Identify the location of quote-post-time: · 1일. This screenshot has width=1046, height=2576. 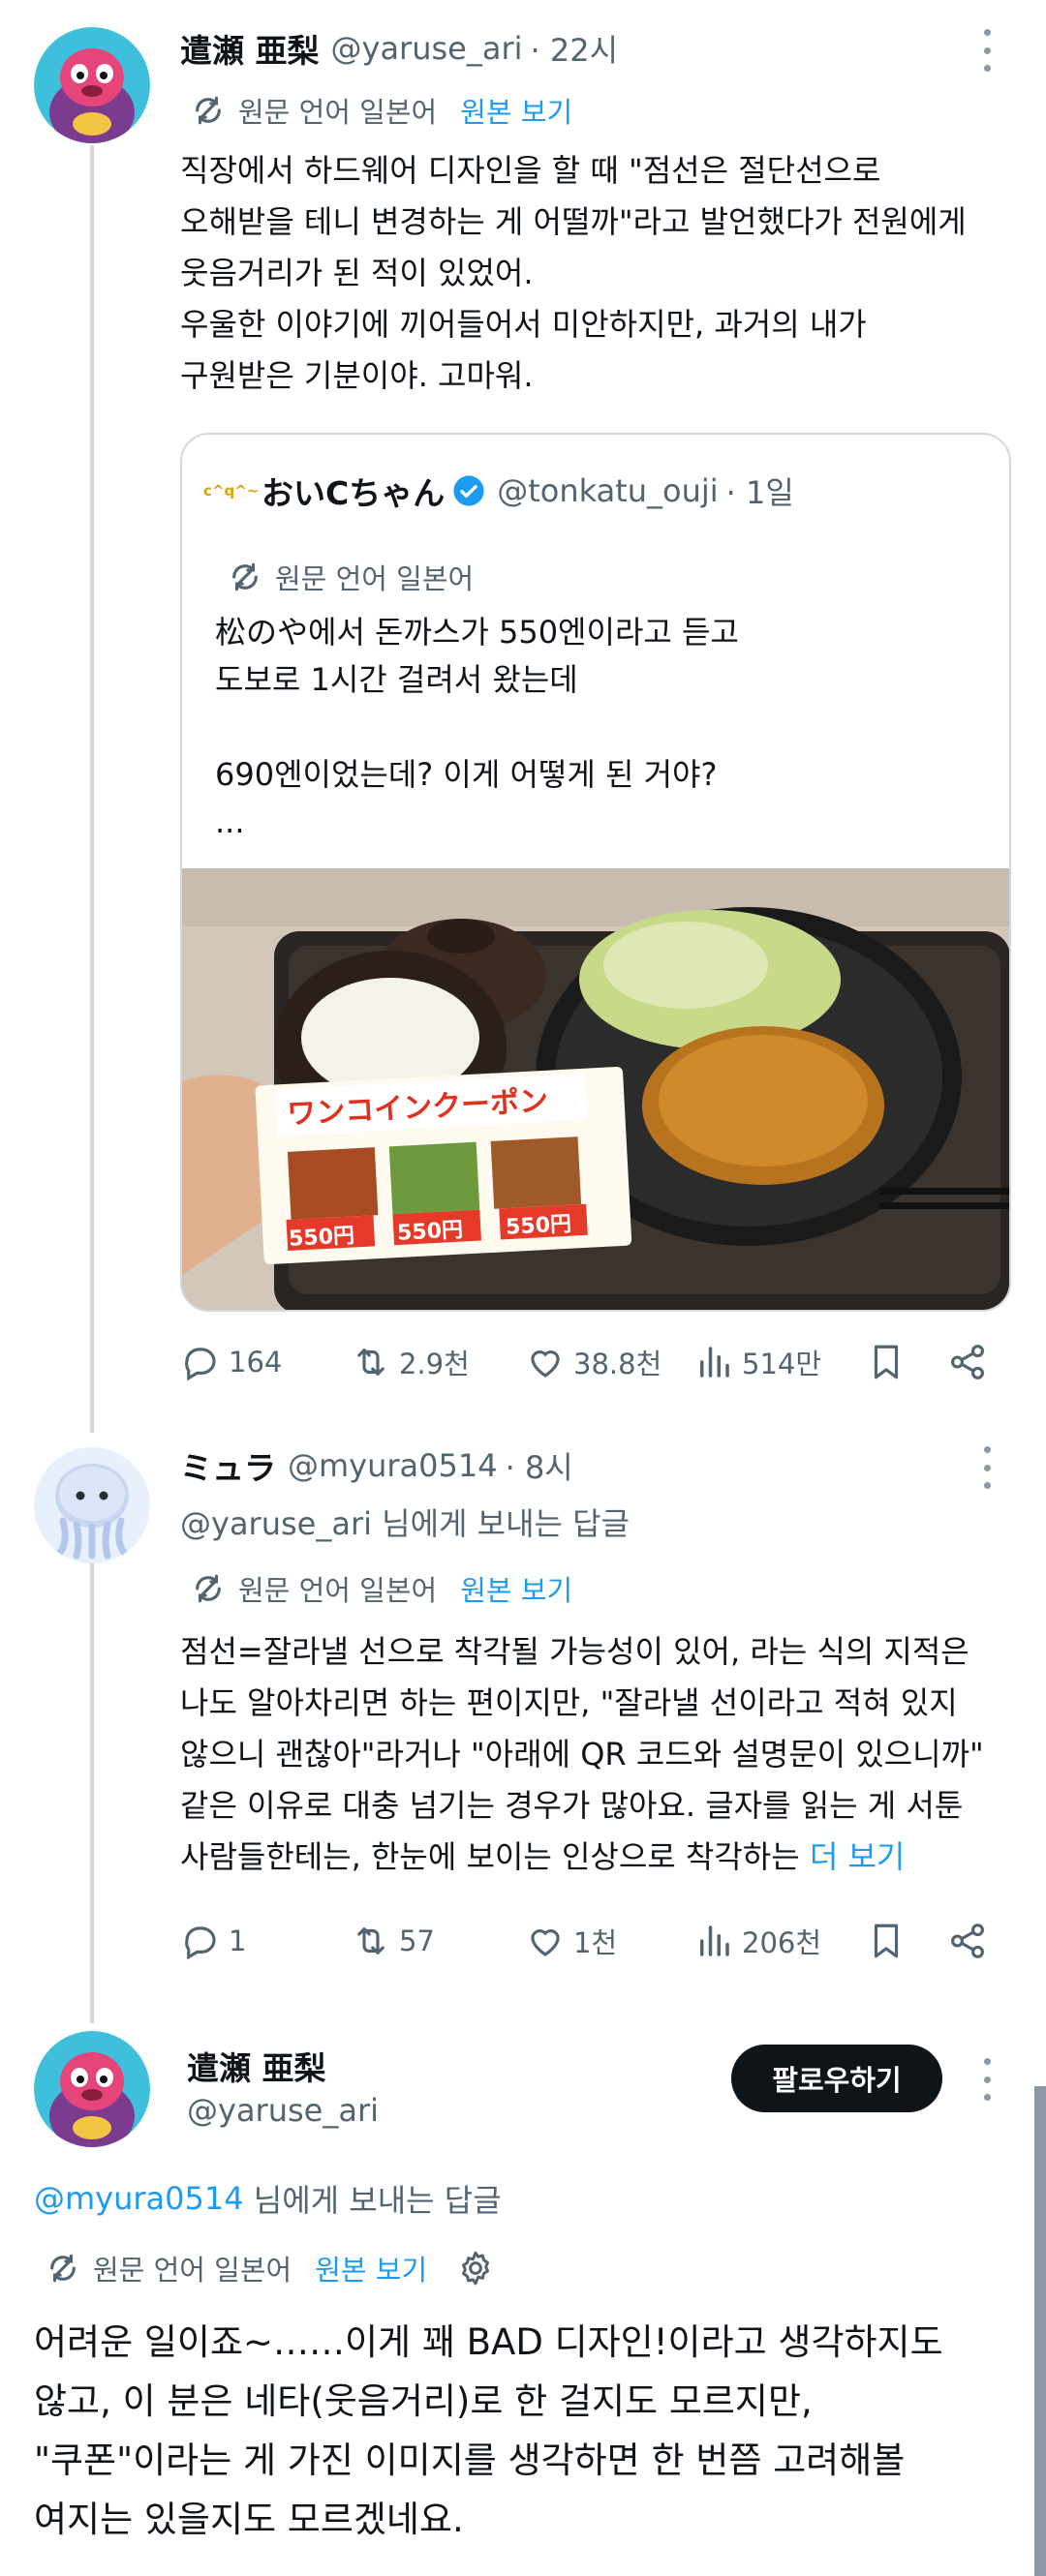
(760, 491).